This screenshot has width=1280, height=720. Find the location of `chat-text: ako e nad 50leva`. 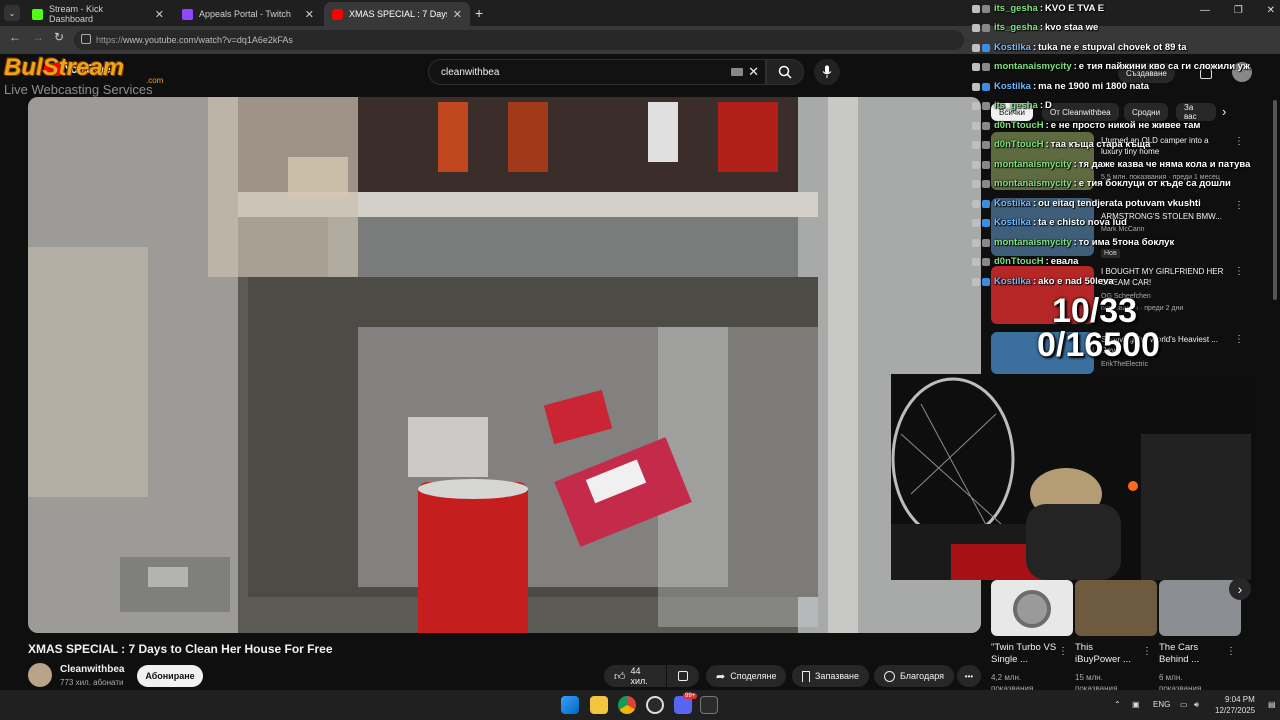

chat-text: ako e nad 50leva is located at coordinates (1076, 281).